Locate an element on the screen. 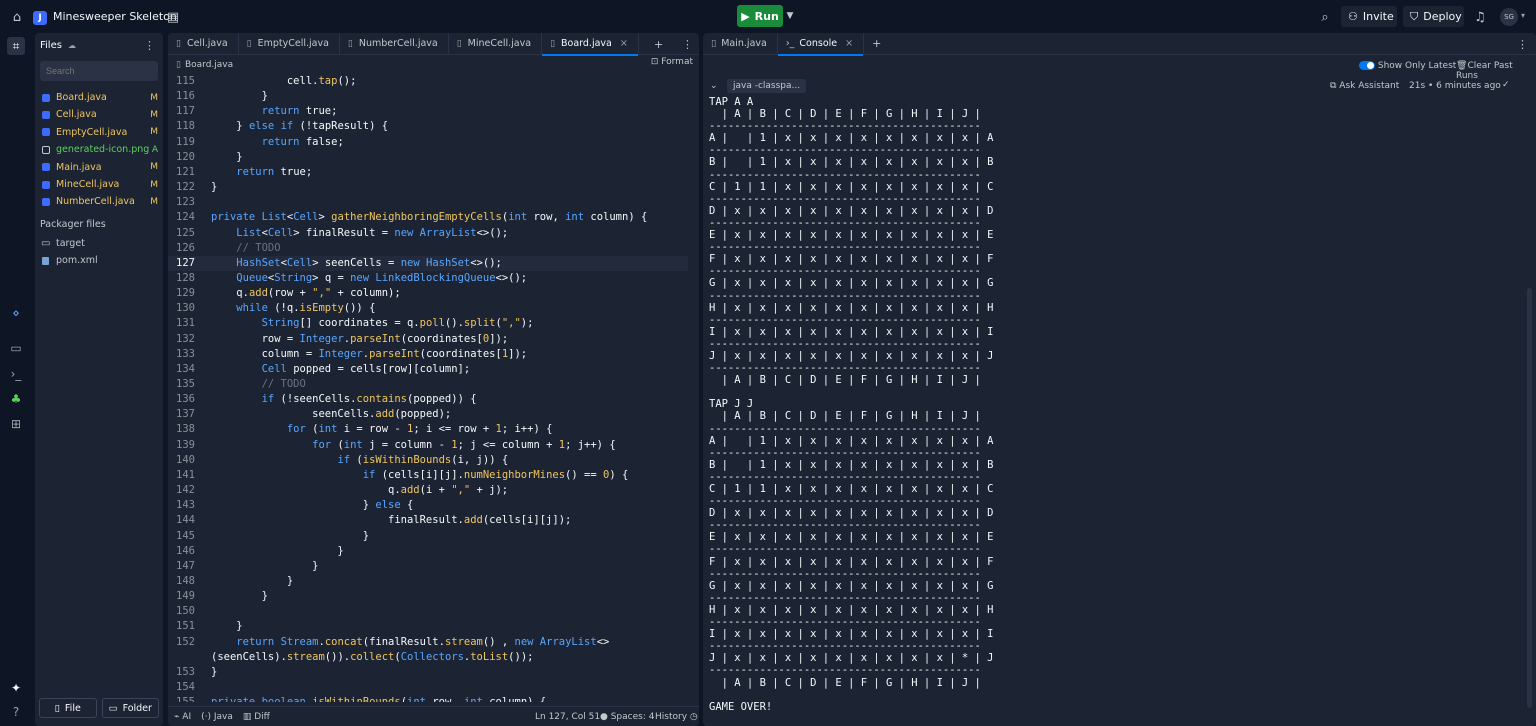 The height and width of the screenshot is (726, 1536). code-line: 143 } else { is located at coordinates (428, 505).